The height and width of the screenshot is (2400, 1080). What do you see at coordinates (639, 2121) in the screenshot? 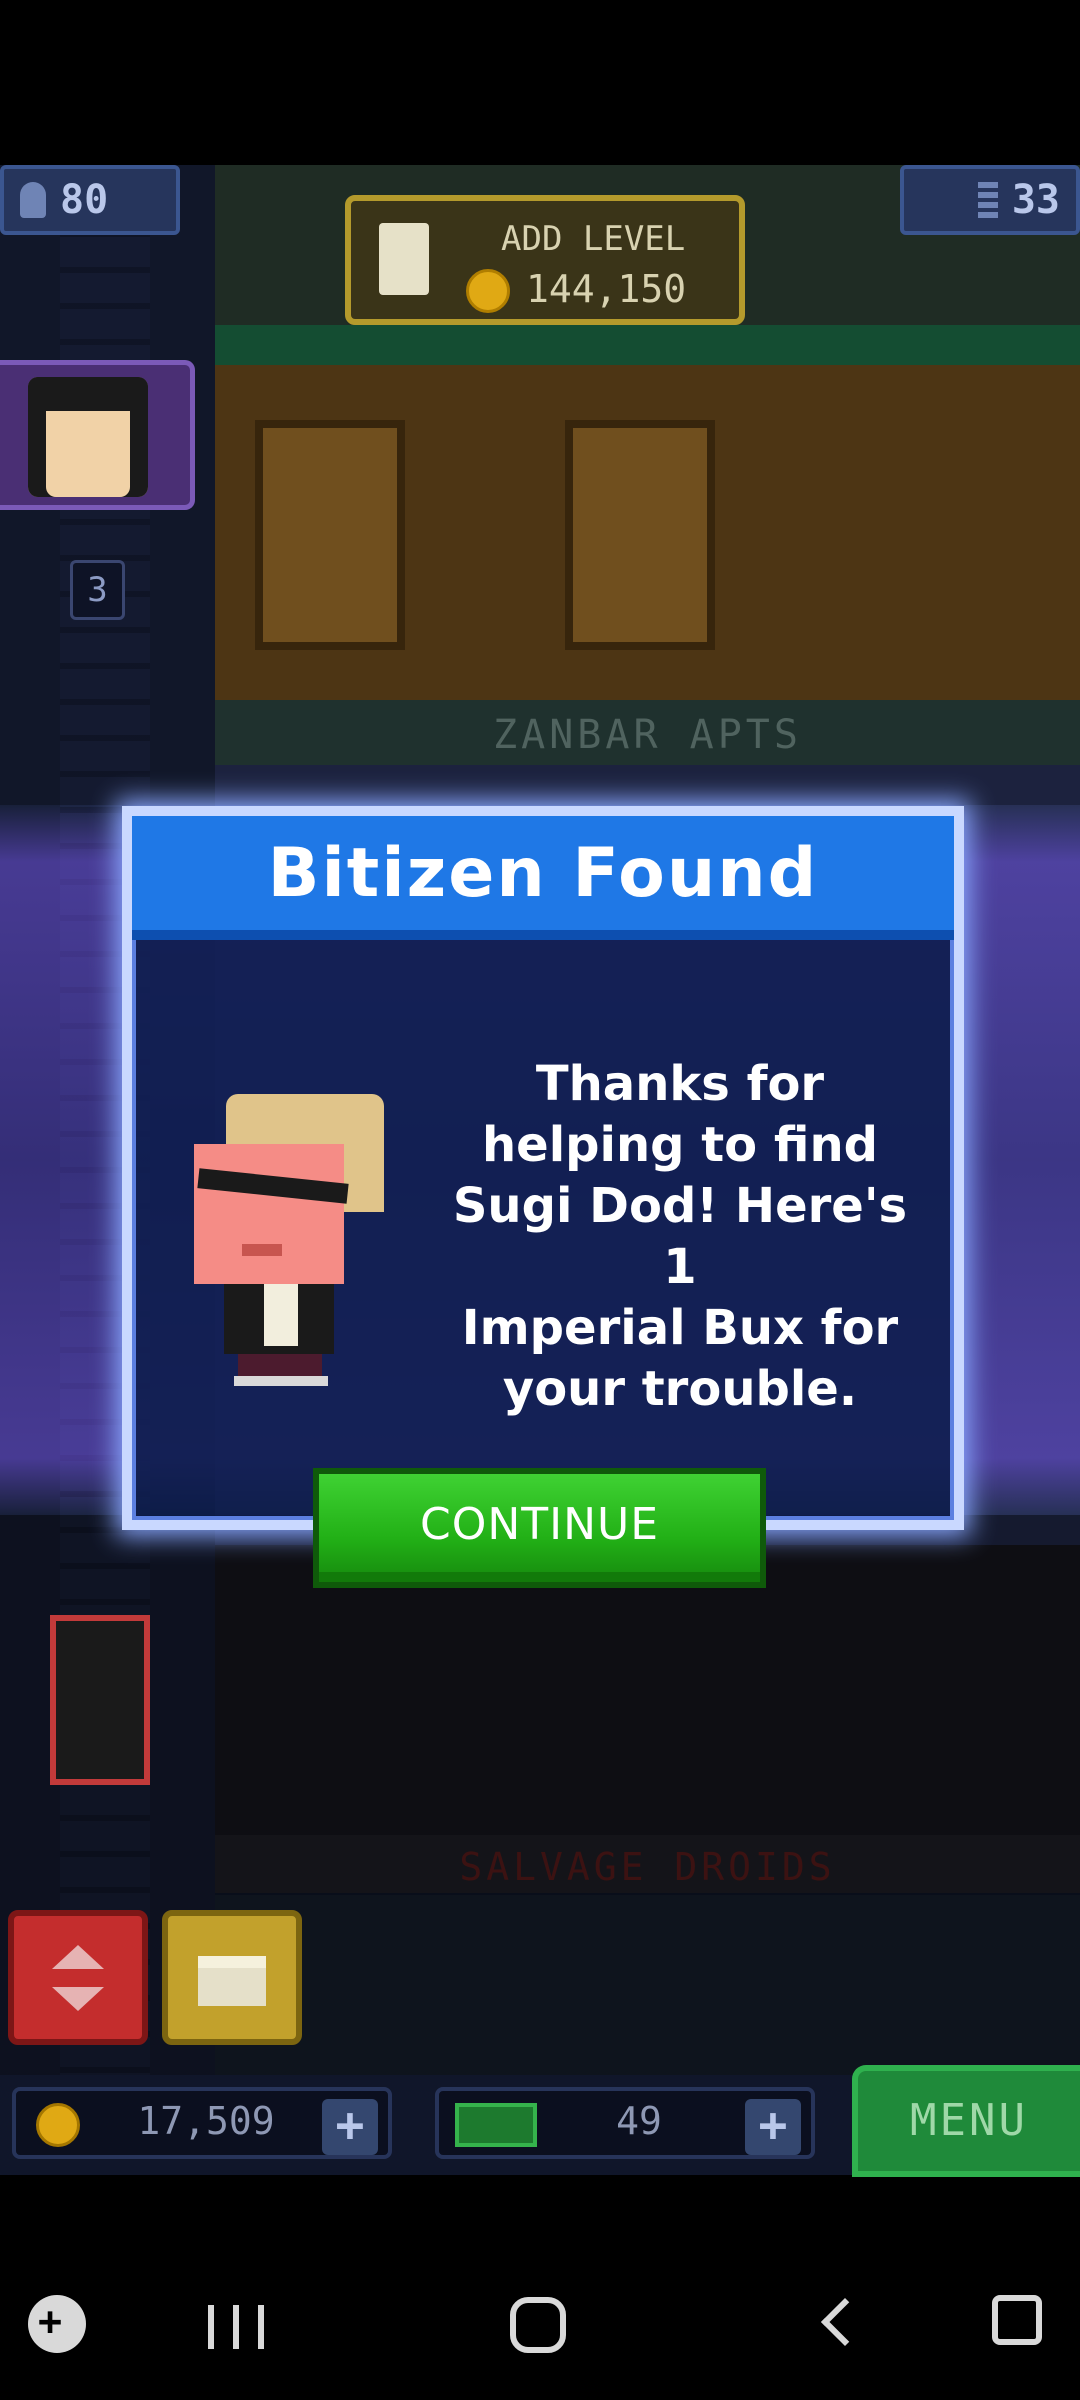
I see `bux-value: 49` at bounding box center [639, 2121].